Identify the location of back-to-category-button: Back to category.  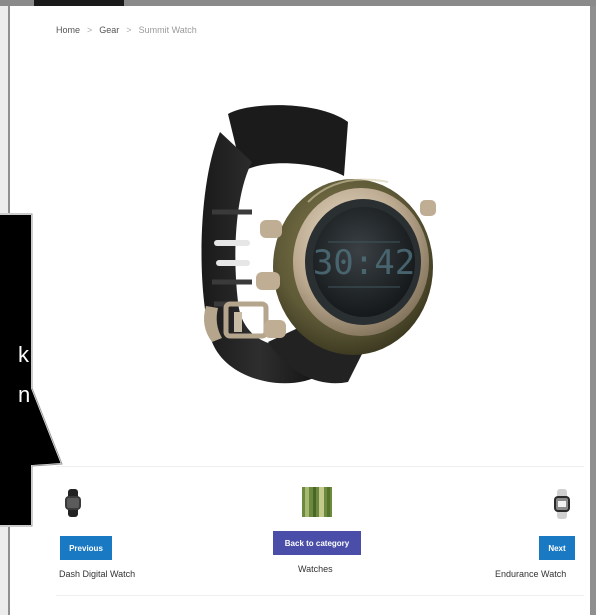
(317, 543).